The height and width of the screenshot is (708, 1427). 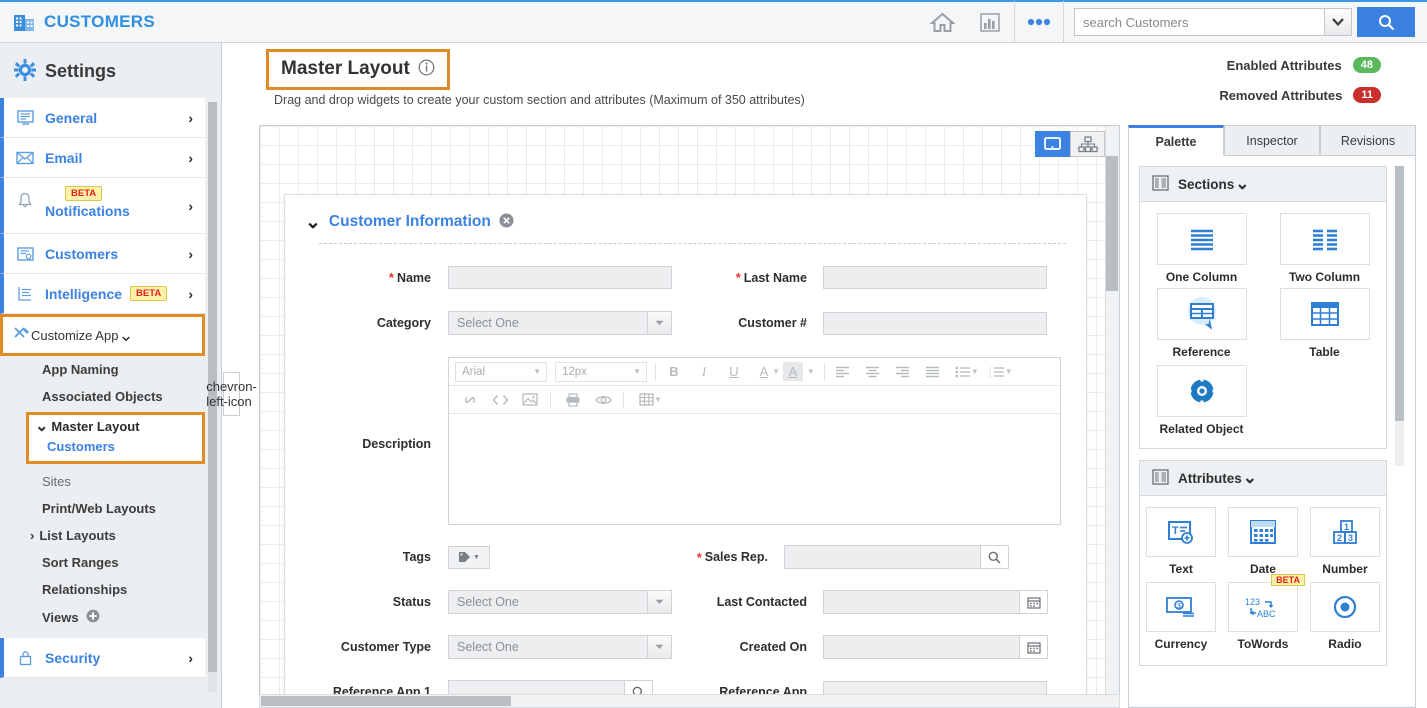 I want to click on align-left-icon, so click(x=843, y=372).